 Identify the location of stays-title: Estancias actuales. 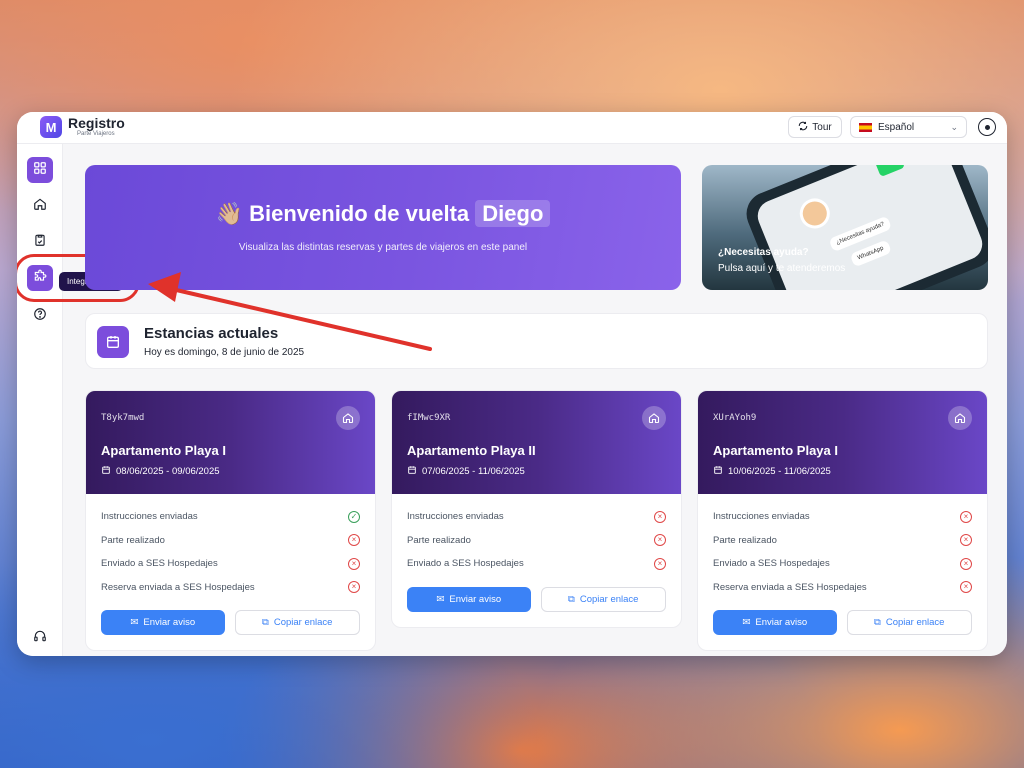
(211, 333).